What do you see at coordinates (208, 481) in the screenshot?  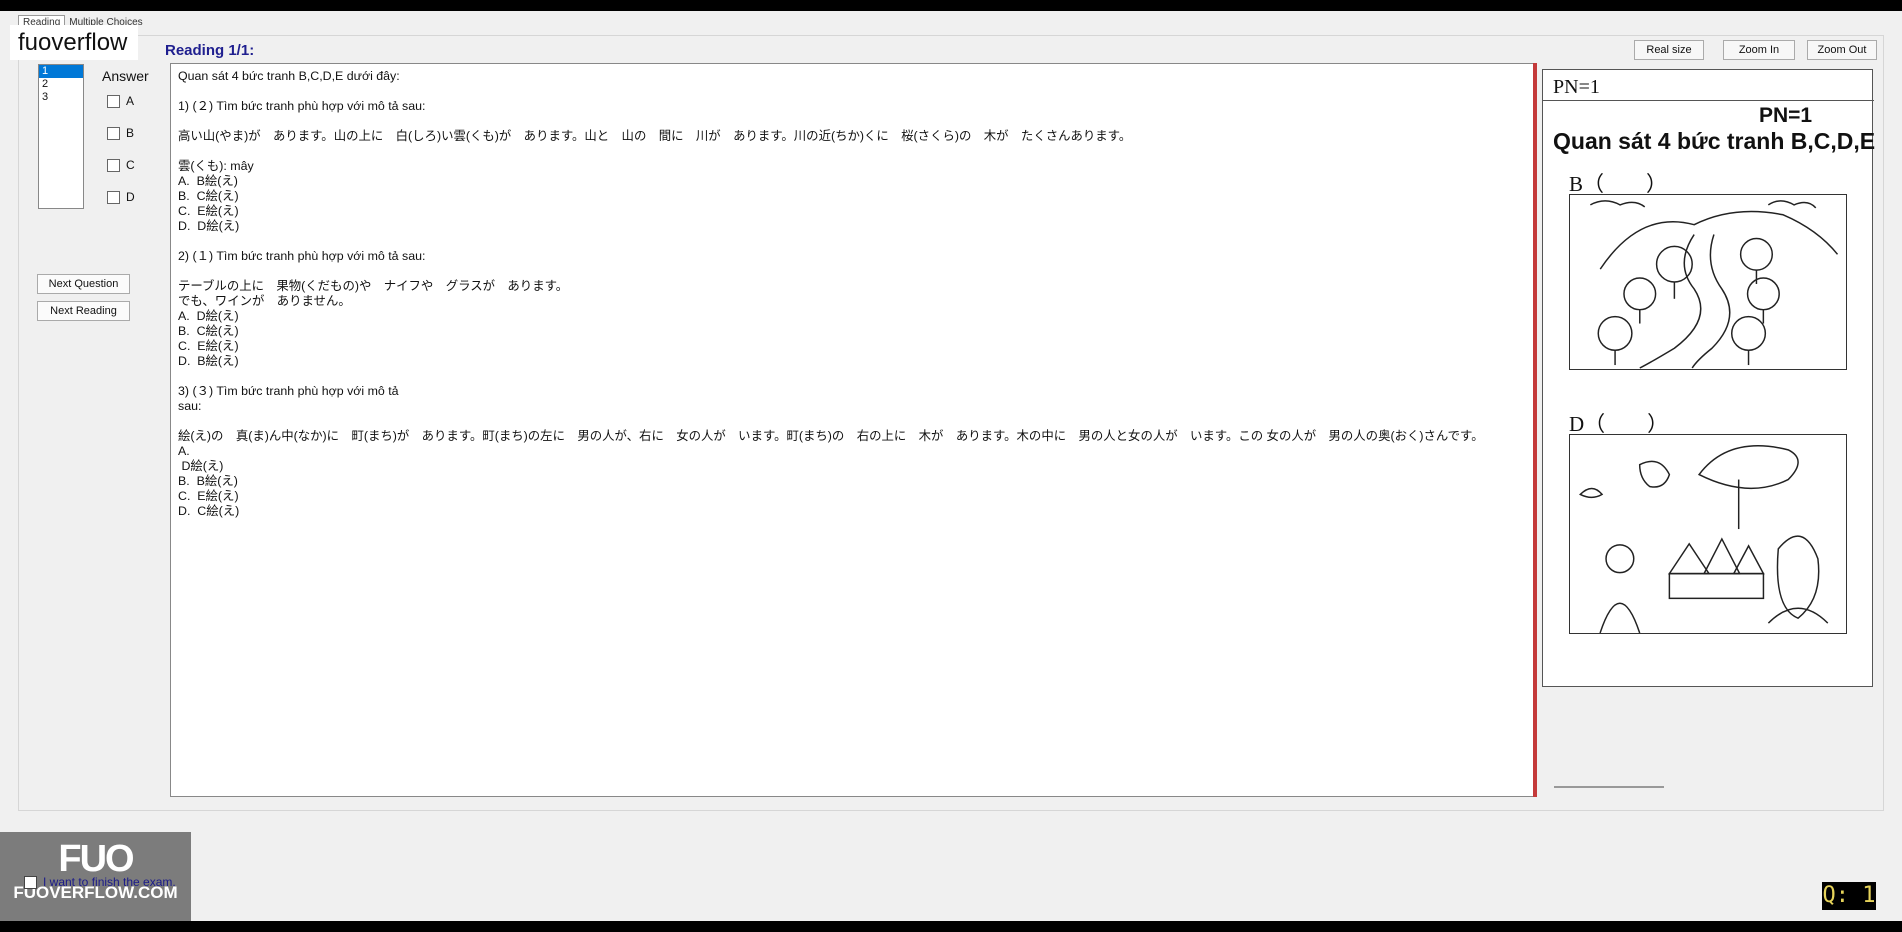 I see `reading-line: B. B絵(え)` at bounding box center [208, 481].